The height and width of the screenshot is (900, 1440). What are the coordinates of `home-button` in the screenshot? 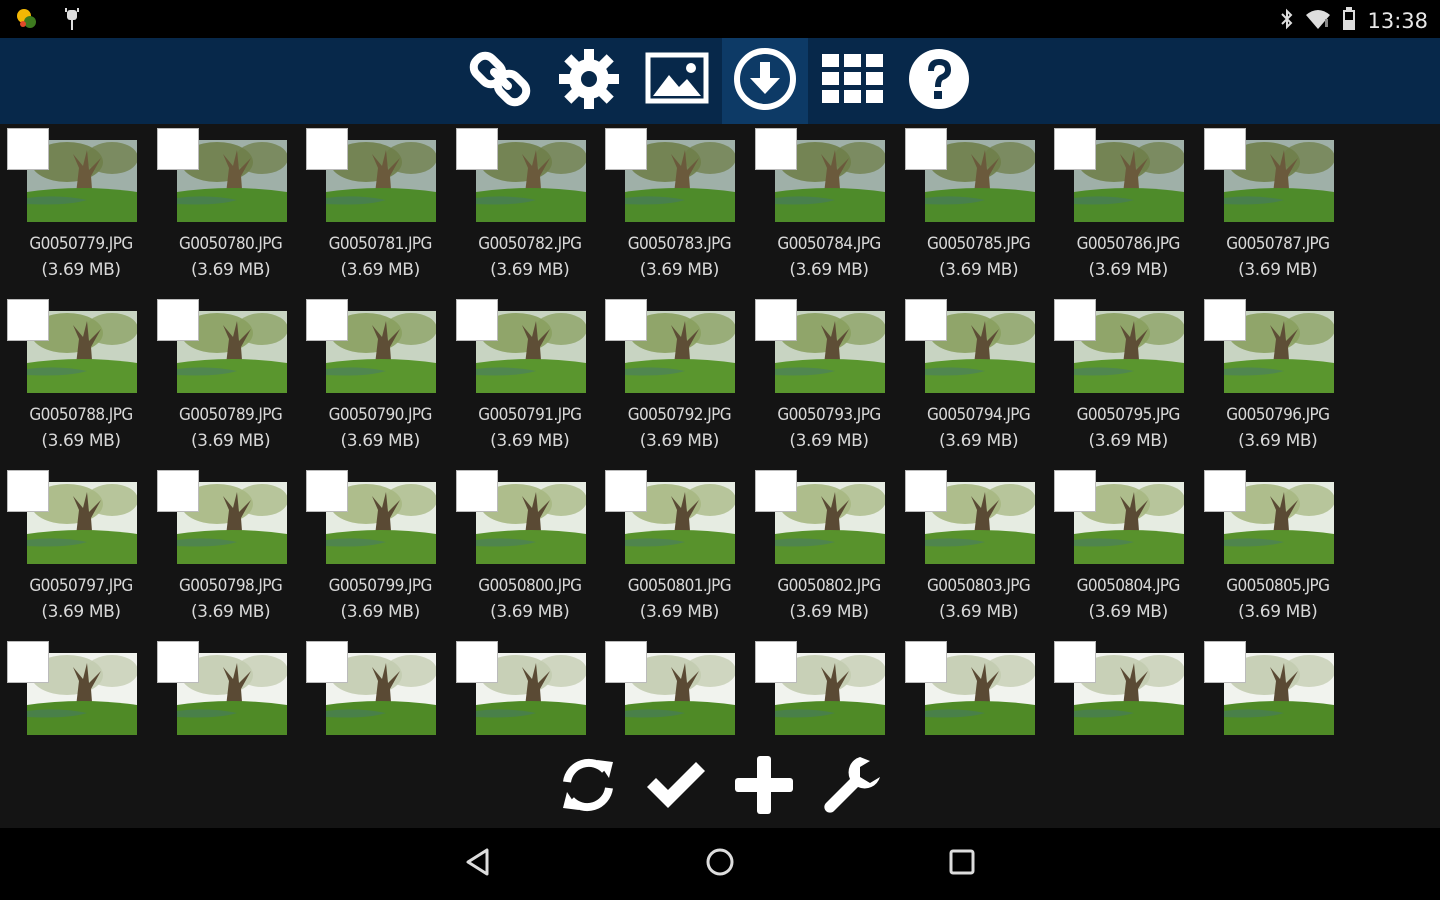 It's located at (720, 864).